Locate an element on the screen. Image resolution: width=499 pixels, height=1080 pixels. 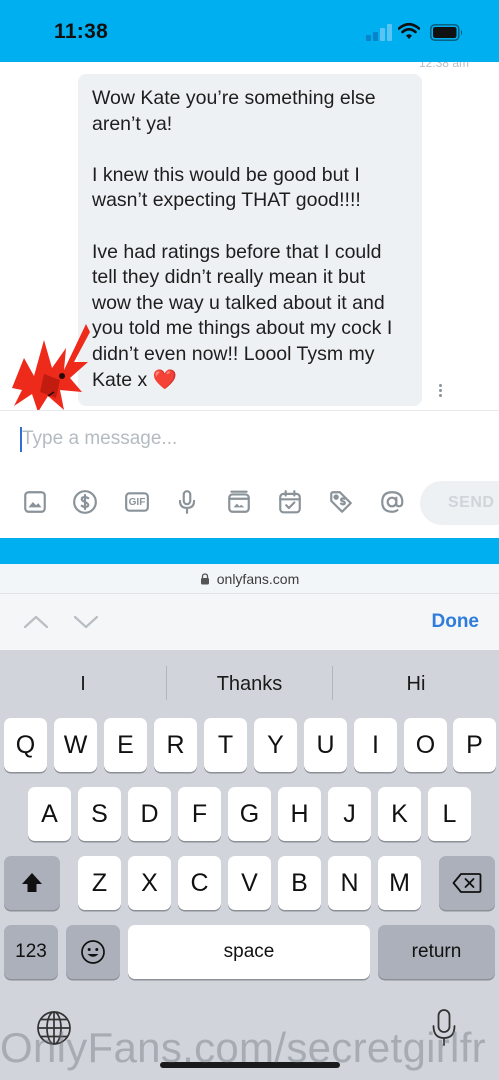
wifi-icon is located at coordinates (409, 30).